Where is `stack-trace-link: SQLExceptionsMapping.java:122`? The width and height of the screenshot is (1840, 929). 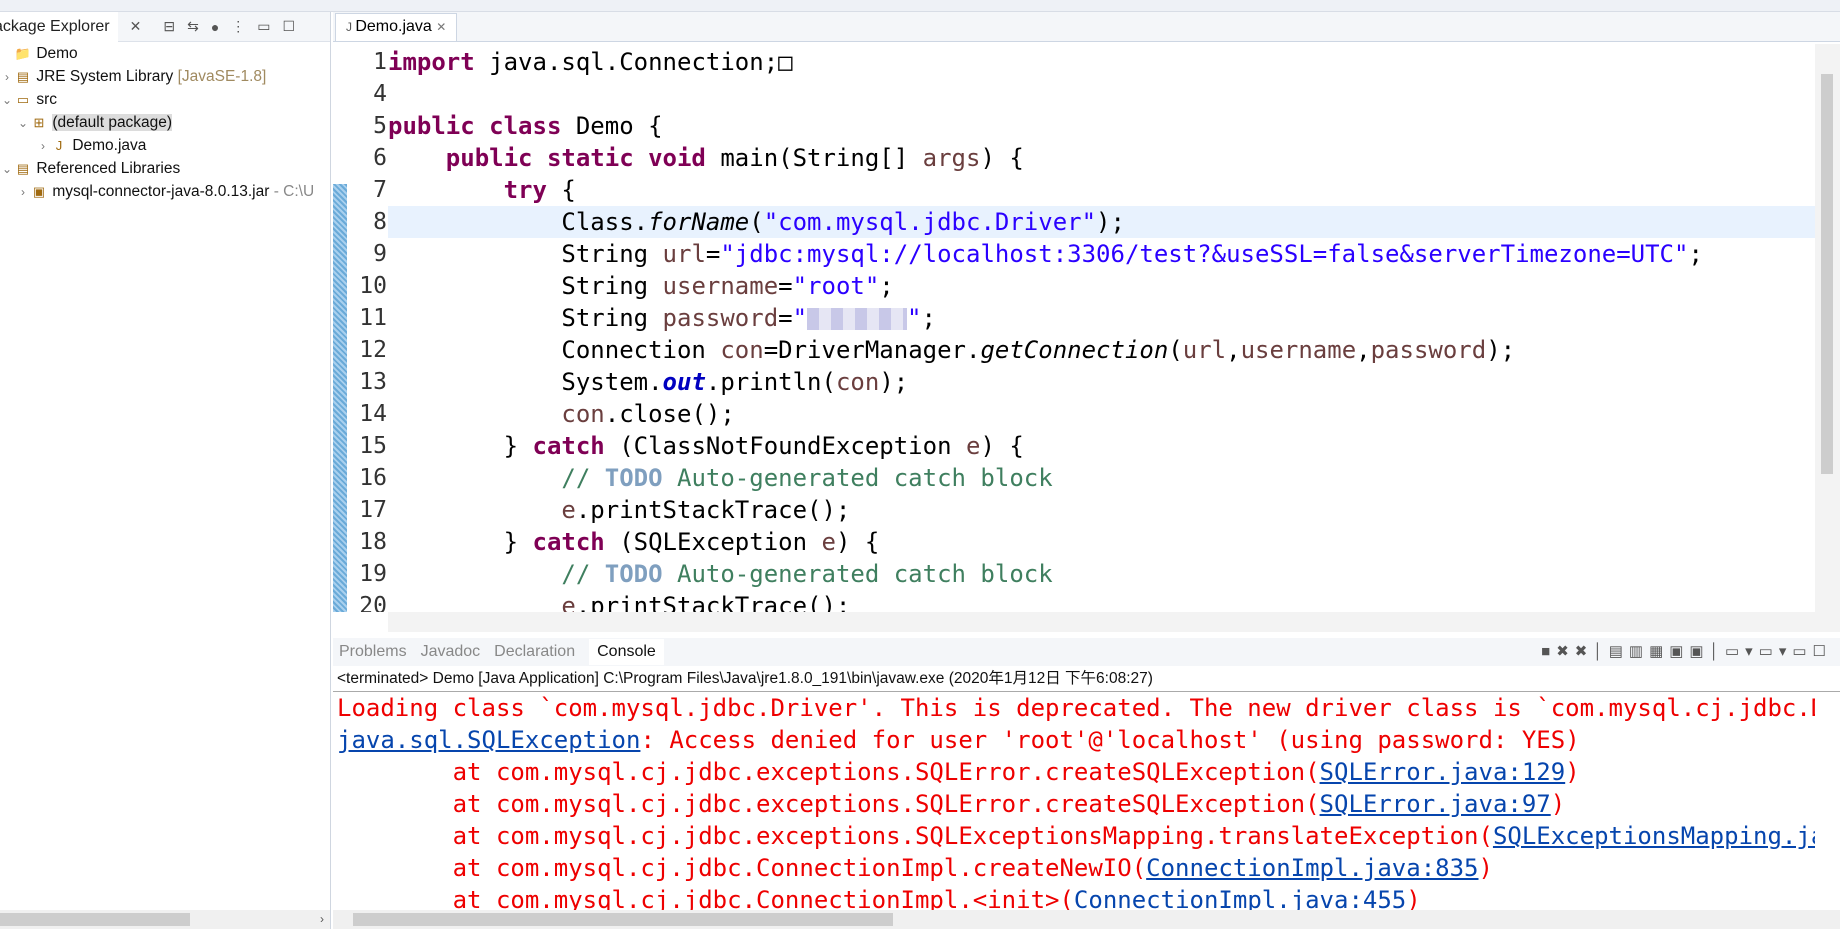
stack-trace-link: SQLExceptionsMapping.java:122 is located at coordinates (1654, 836).